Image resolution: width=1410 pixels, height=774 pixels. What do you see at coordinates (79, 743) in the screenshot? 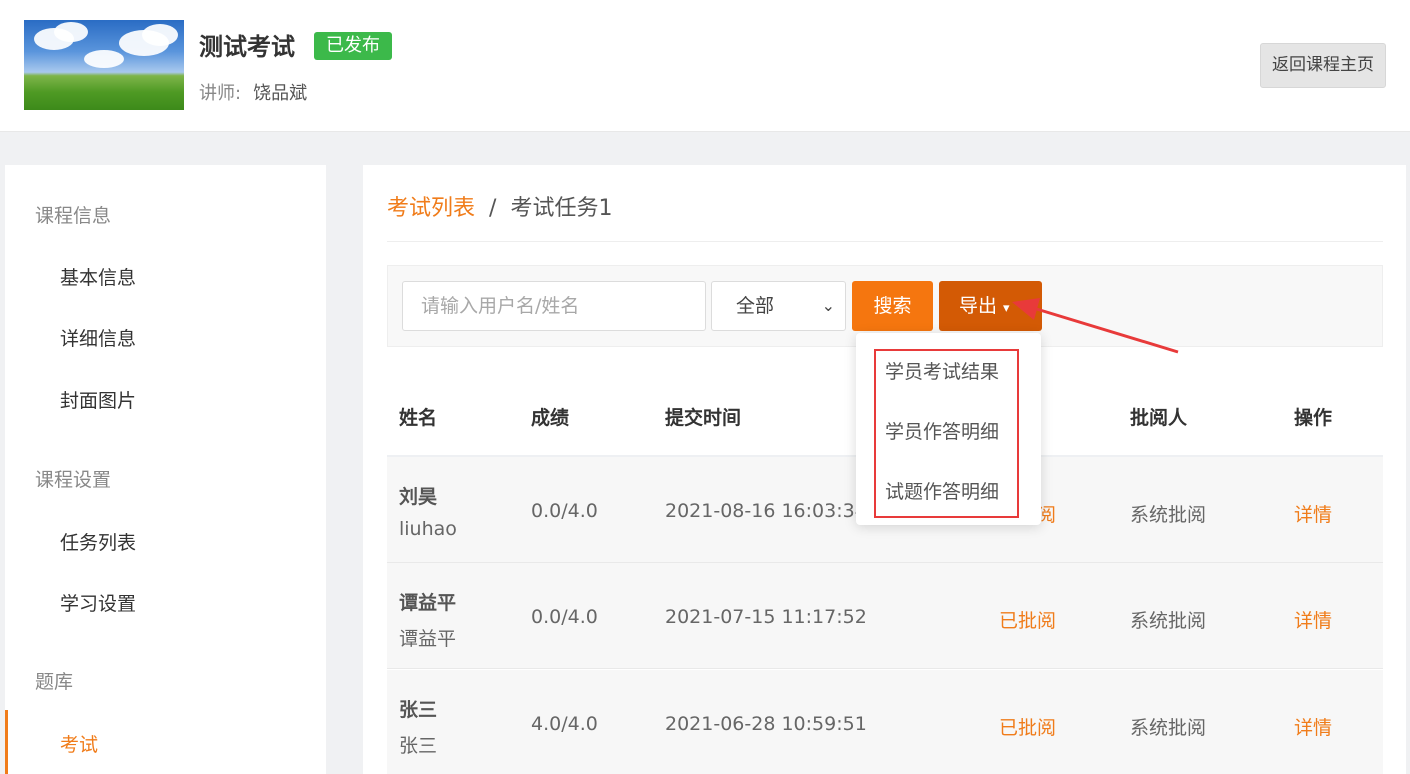
I see `sidebar-item-exam: 考试` at bounding box center [79, 743].